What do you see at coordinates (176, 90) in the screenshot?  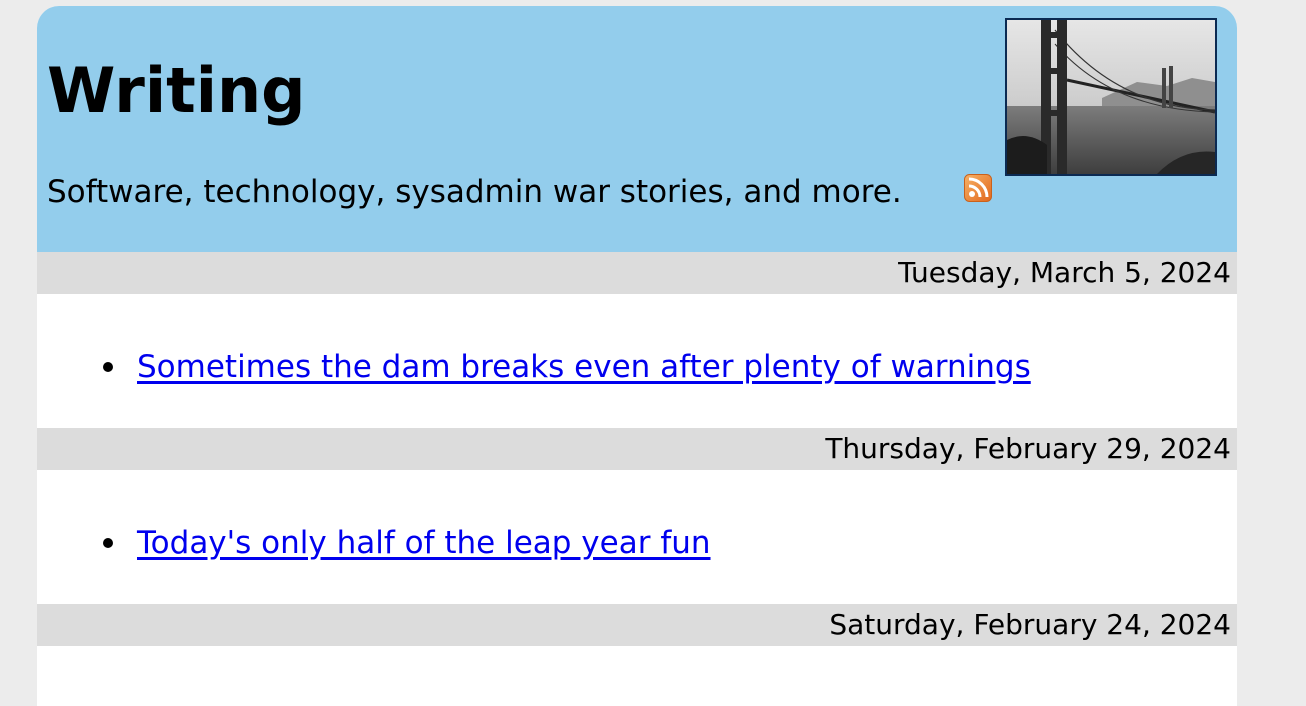 I see `site-title: Writing` at bounding box center [176, 90].